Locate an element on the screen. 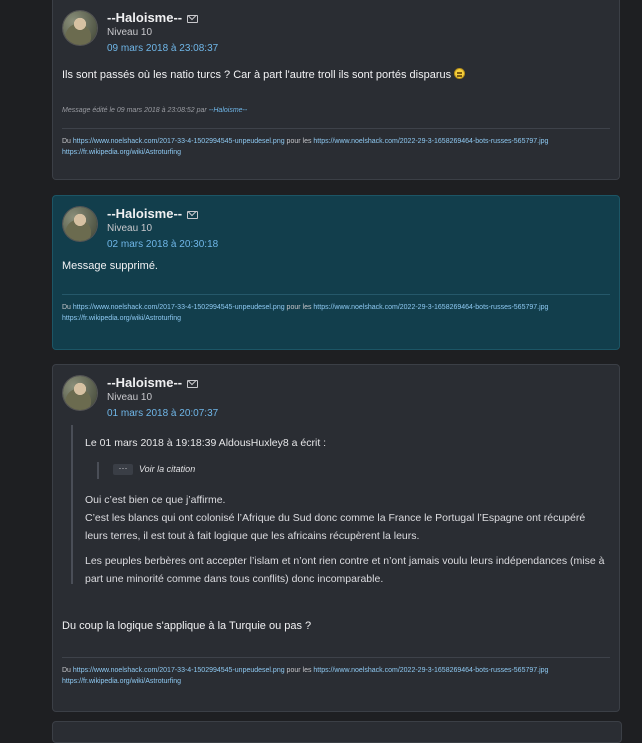  edit-note-author-link: --Haloisme-- is located at coordinates (228, 110).